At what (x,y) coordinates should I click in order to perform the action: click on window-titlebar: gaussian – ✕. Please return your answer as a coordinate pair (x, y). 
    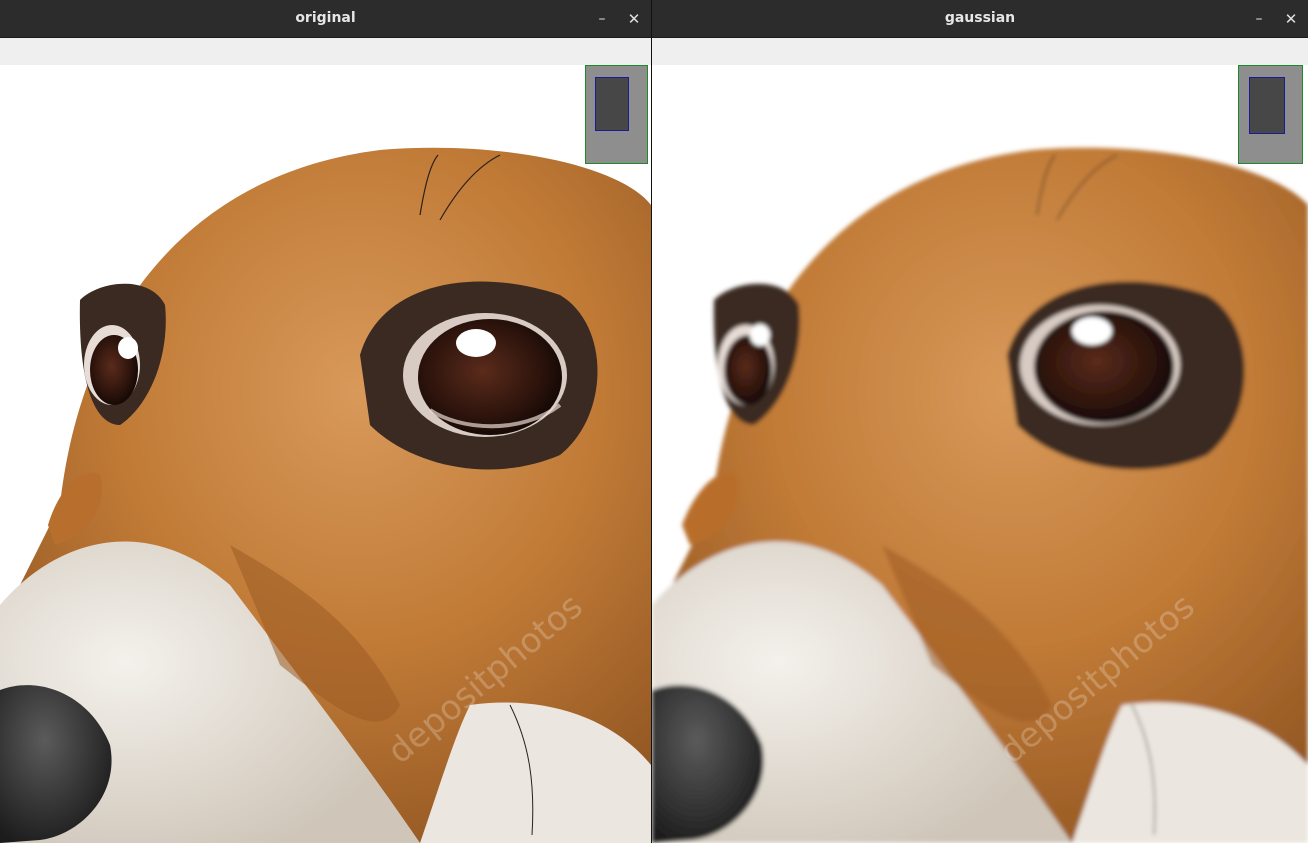
    Looking at the image, I should click on (980, 19).